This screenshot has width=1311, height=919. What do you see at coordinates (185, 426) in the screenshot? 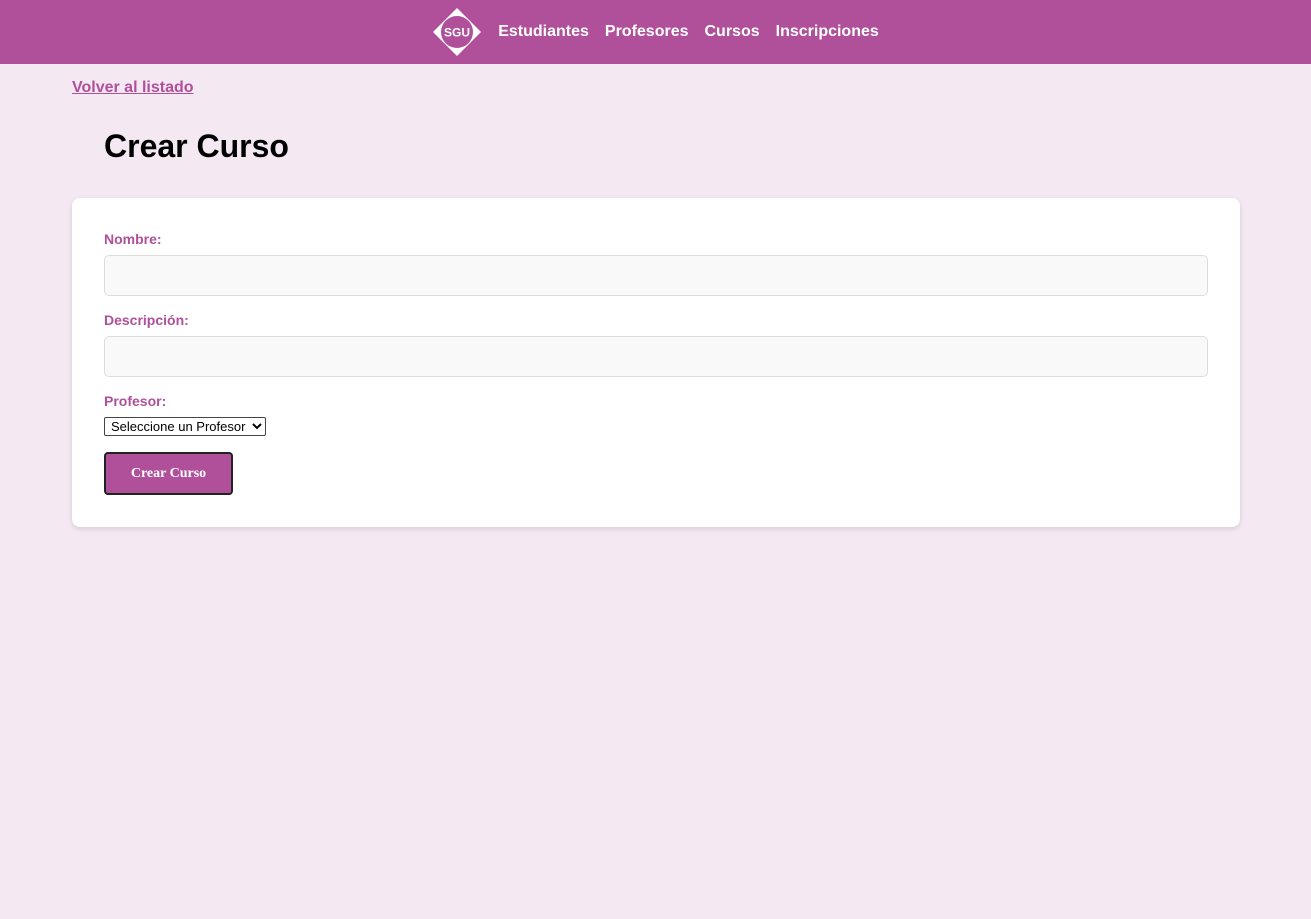
I see `profesor-select: Seleccione un Profesor` at bounding box center [185, 426].